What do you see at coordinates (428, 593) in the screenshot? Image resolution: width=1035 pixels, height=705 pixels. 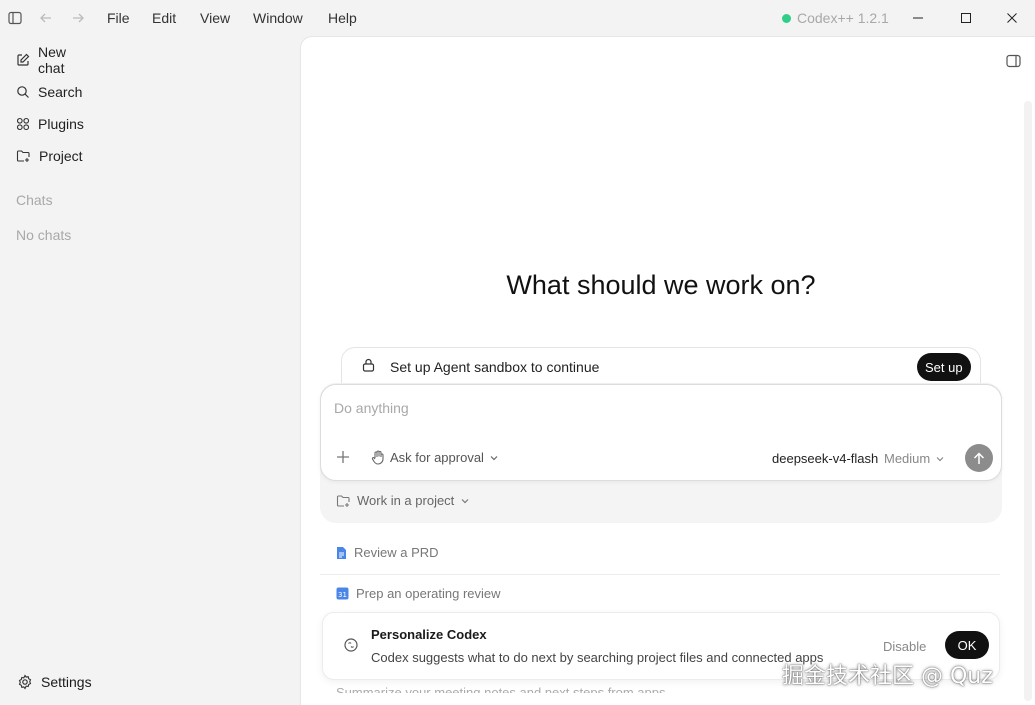 I see `suggestion-label: Prep an operating review` at bounding box center [428, 593].